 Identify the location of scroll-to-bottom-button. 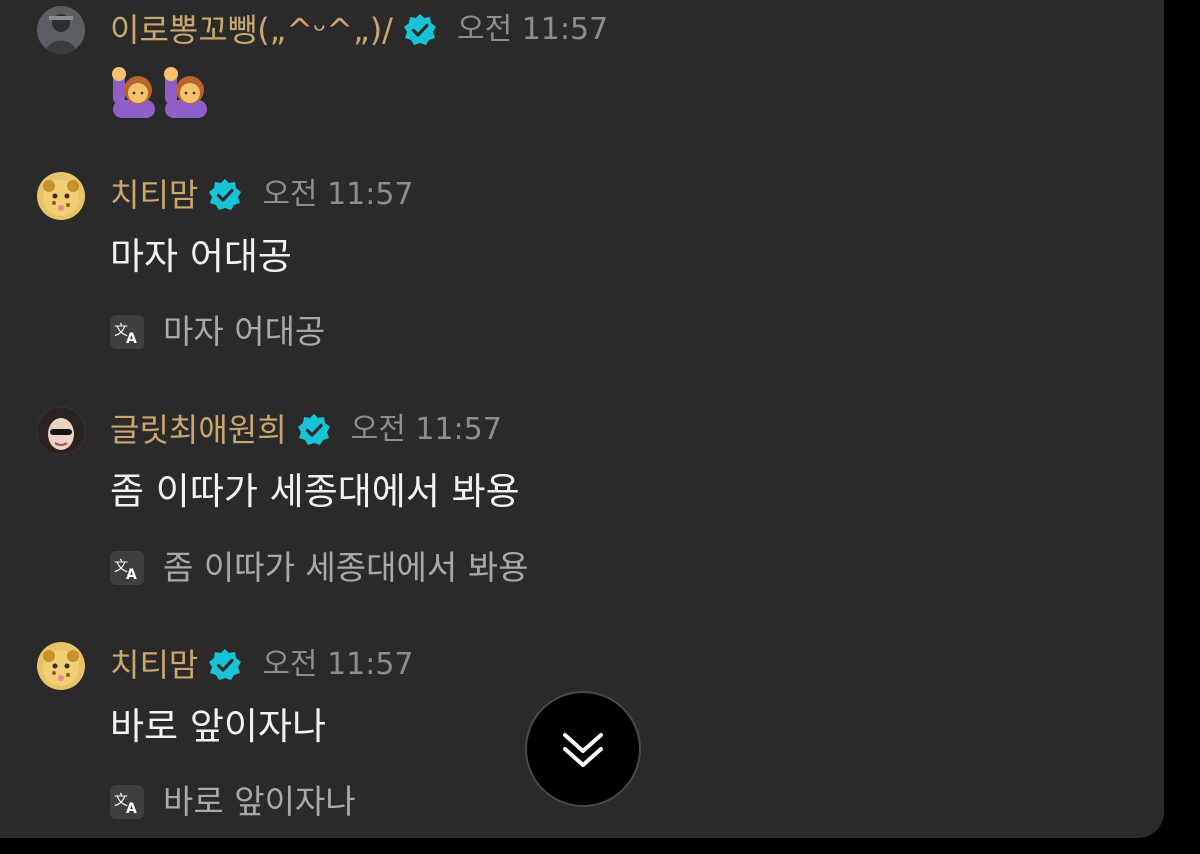
(583, 749).